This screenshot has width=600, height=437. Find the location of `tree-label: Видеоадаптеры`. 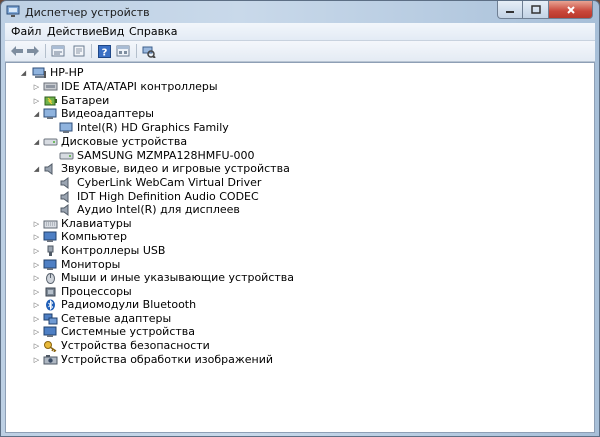

tree-label: Видеоадаптеры is located at coordinates (107, 113).